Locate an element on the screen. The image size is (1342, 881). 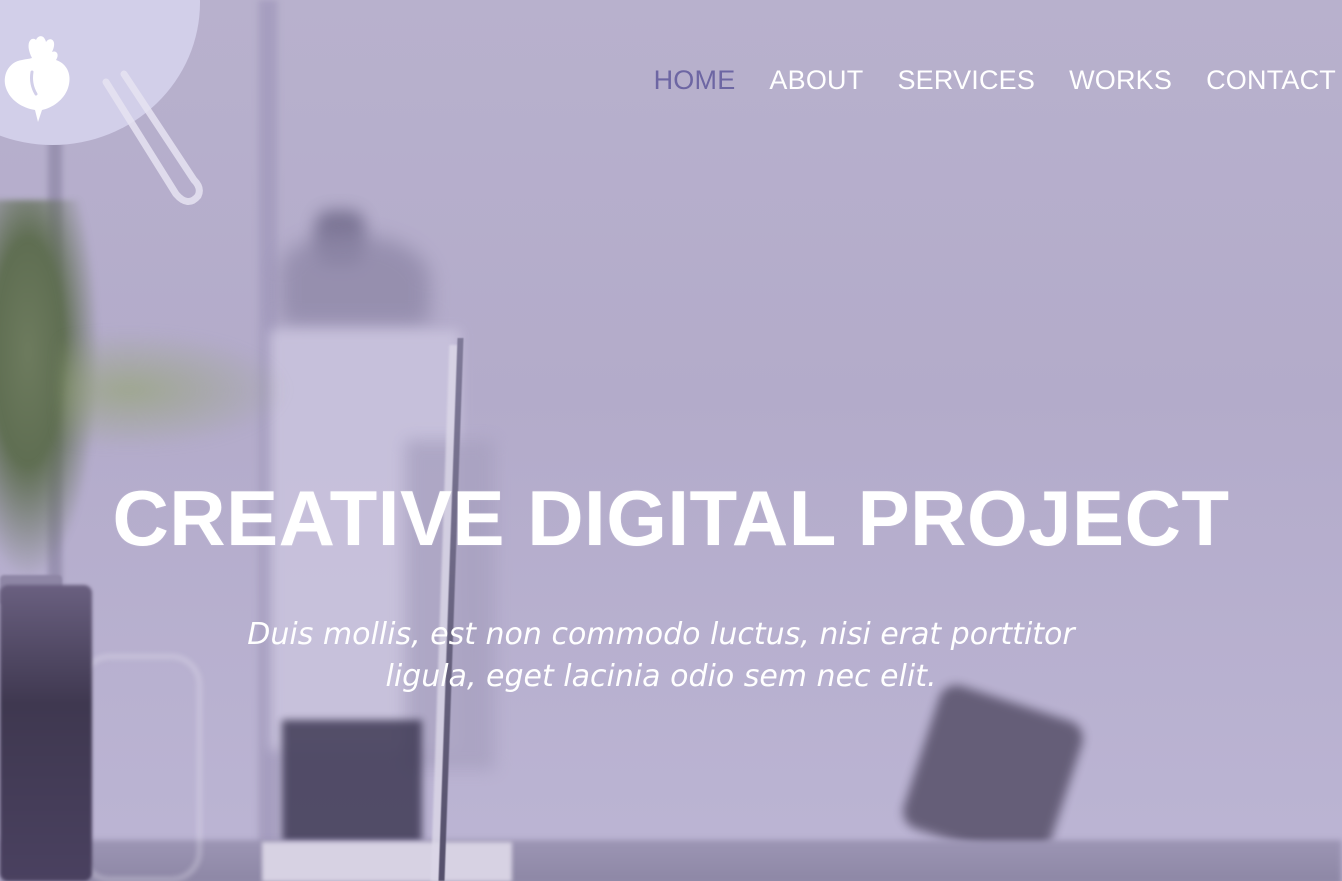
background-jar is located at coordinates (46, 733).